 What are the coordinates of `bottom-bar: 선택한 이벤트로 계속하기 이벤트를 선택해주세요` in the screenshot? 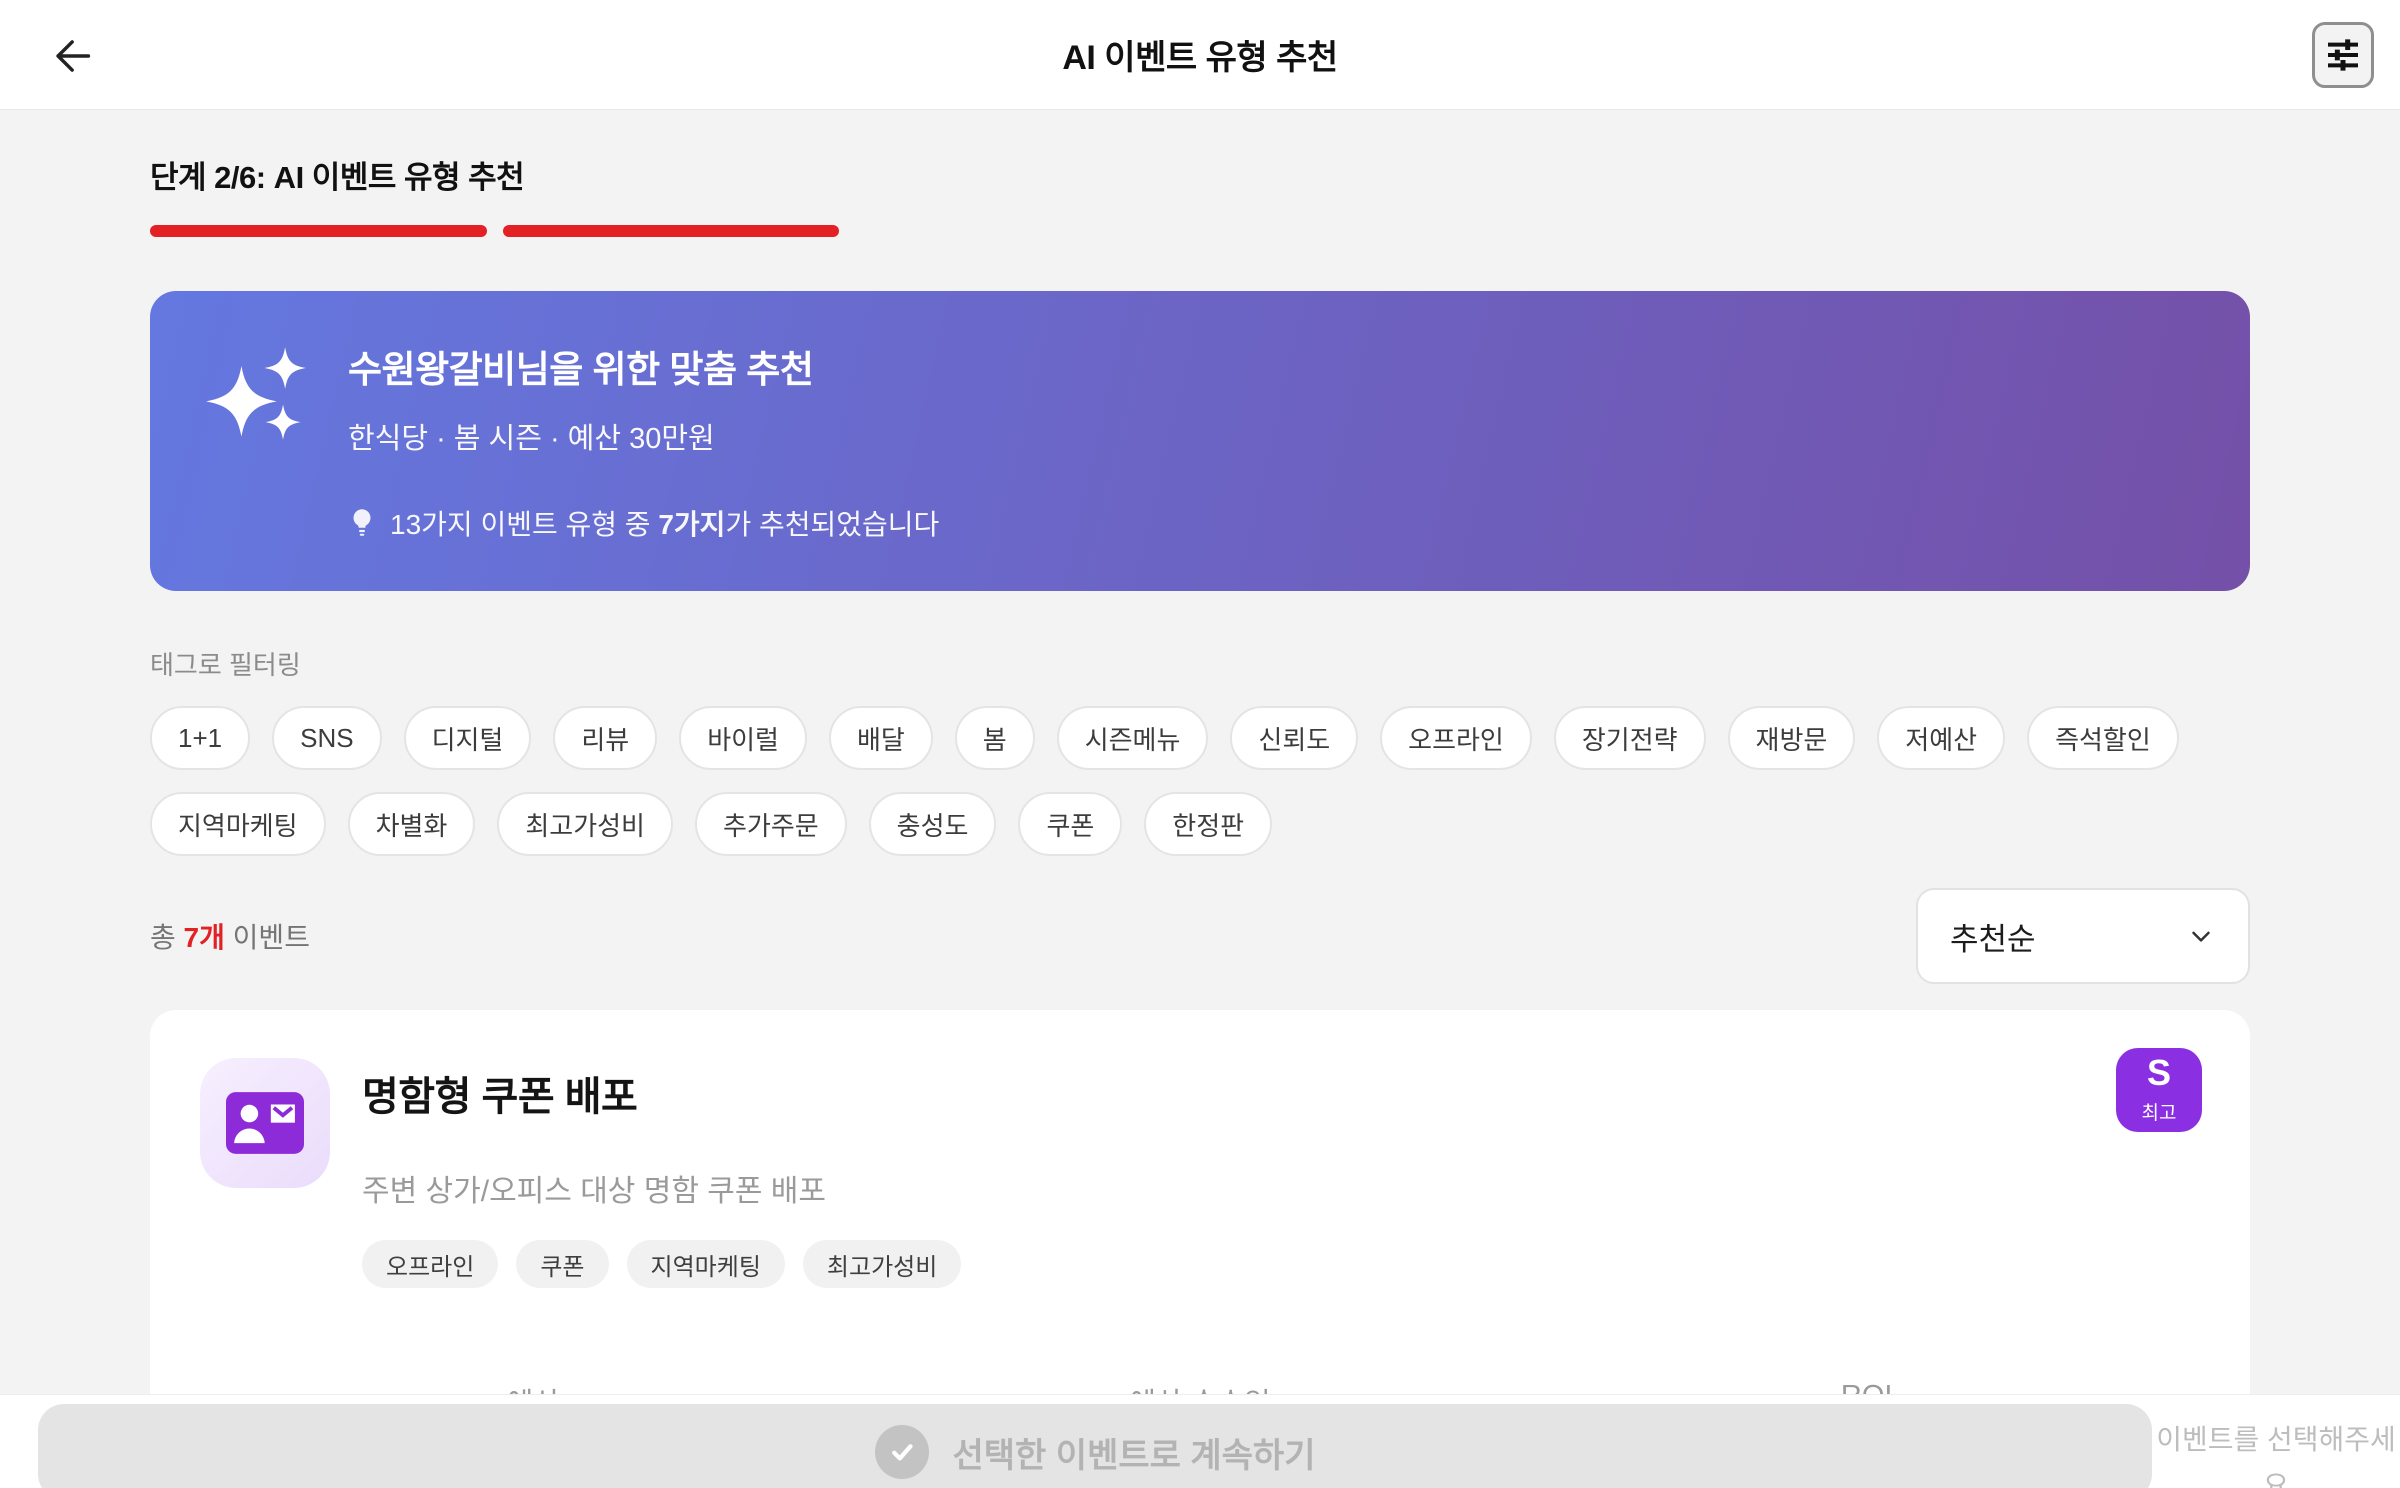 It's located at (1200, 1441).